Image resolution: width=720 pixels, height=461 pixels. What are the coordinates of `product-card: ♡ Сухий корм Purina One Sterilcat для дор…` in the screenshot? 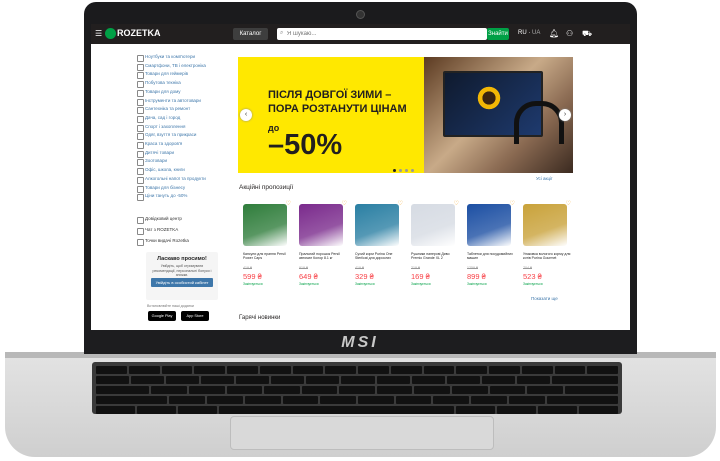 It's located at (377, 244).